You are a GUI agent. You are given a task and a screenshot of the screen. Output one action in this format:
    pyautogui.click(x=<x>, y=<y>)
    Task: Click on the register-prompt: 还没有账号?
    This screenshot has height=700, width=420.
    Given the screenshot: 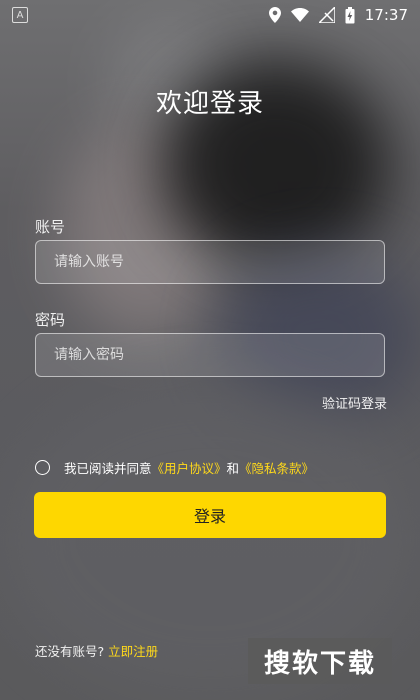 What is the action you would take?
    pyautogui.click(x=70, y=651)
    